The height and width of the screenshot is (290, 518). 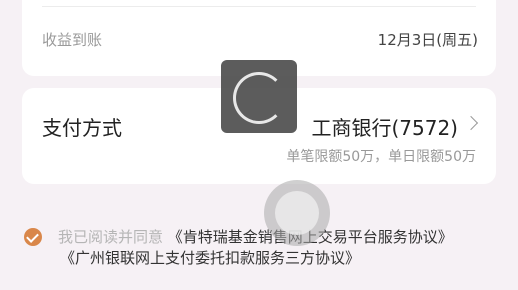 What do you see at coordinates (111, 237) in the screenshot?
I see `agreement-prefix: 我已阅读并同意` at bounding box center [111, 237].